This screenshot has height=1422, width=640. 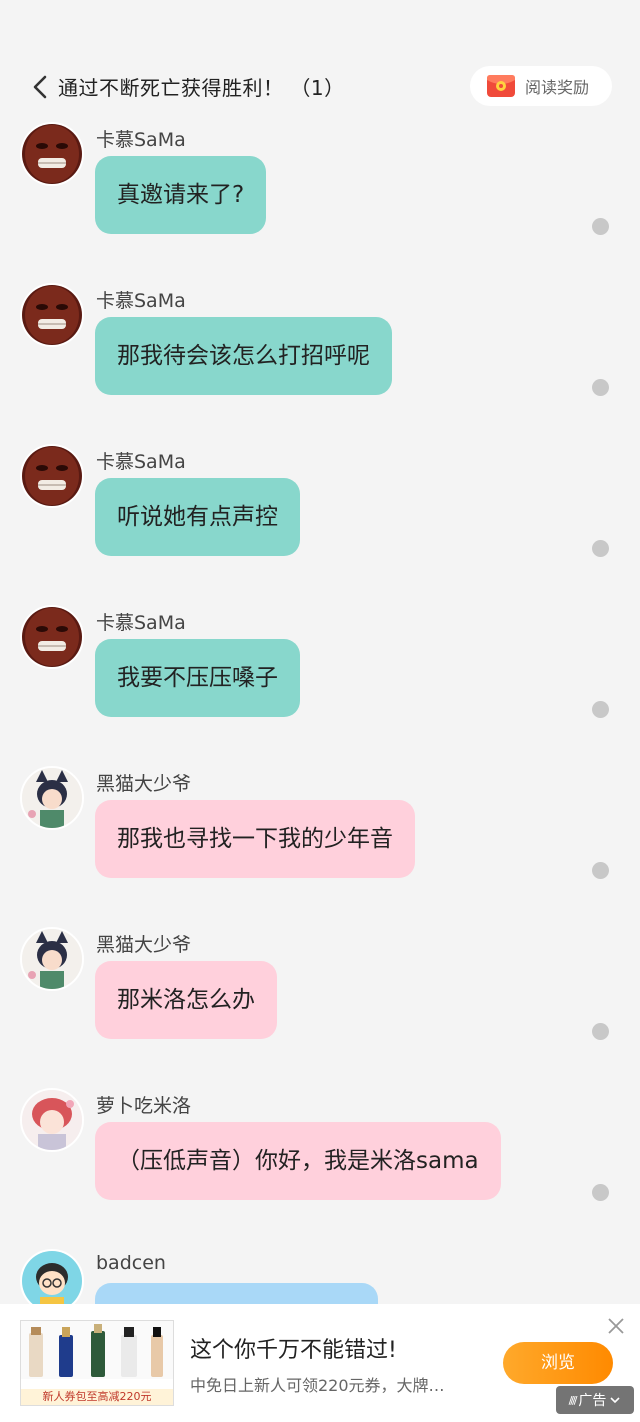 I want to click on ad-brand-icon: ////, so click(x=573, y=1400).